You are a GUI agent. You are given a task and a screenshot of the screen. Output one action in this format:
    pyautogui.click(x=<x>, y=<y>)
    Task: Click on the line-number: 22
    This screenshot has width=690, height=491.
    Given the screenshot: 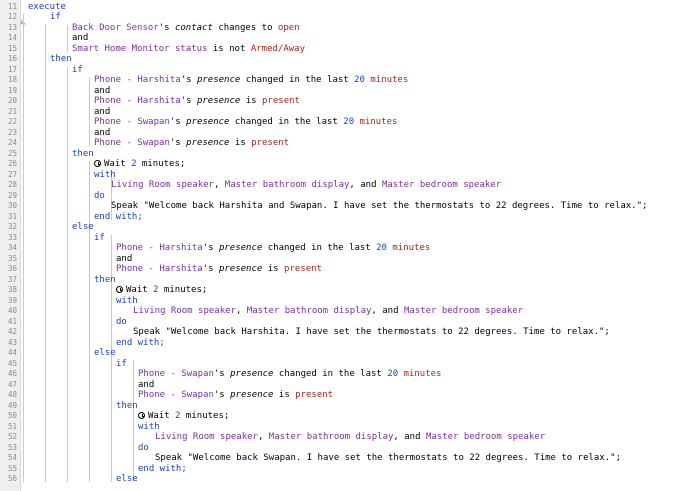 What is the action you would take?
    pyautogui.click(x=12, y=121)
    